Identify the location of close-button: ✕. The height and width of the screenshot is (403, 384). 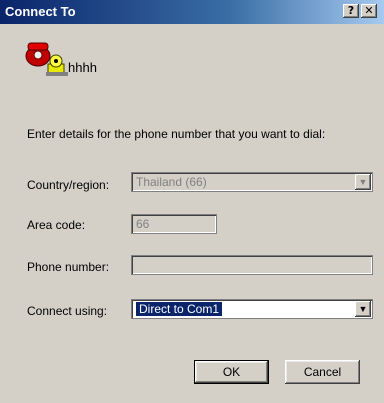
(369, 11).